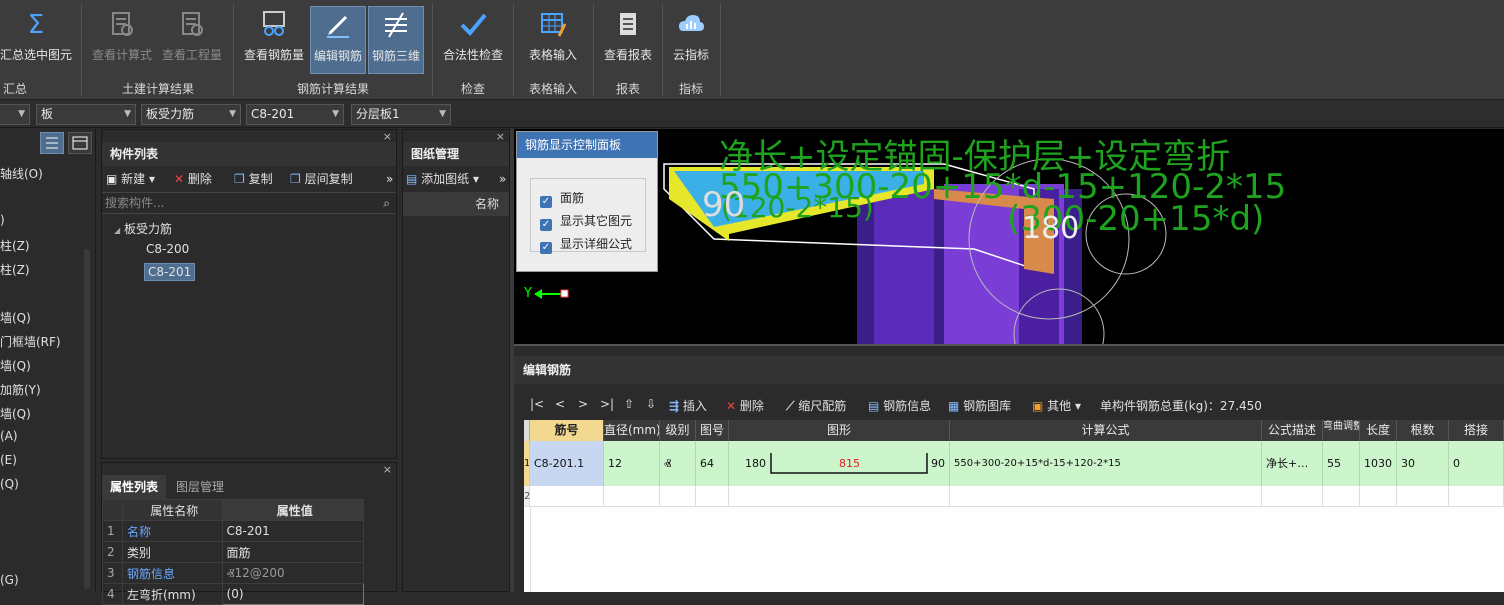  I want to click on component-search: 搜索构件... ⌕, so click(249, 203).